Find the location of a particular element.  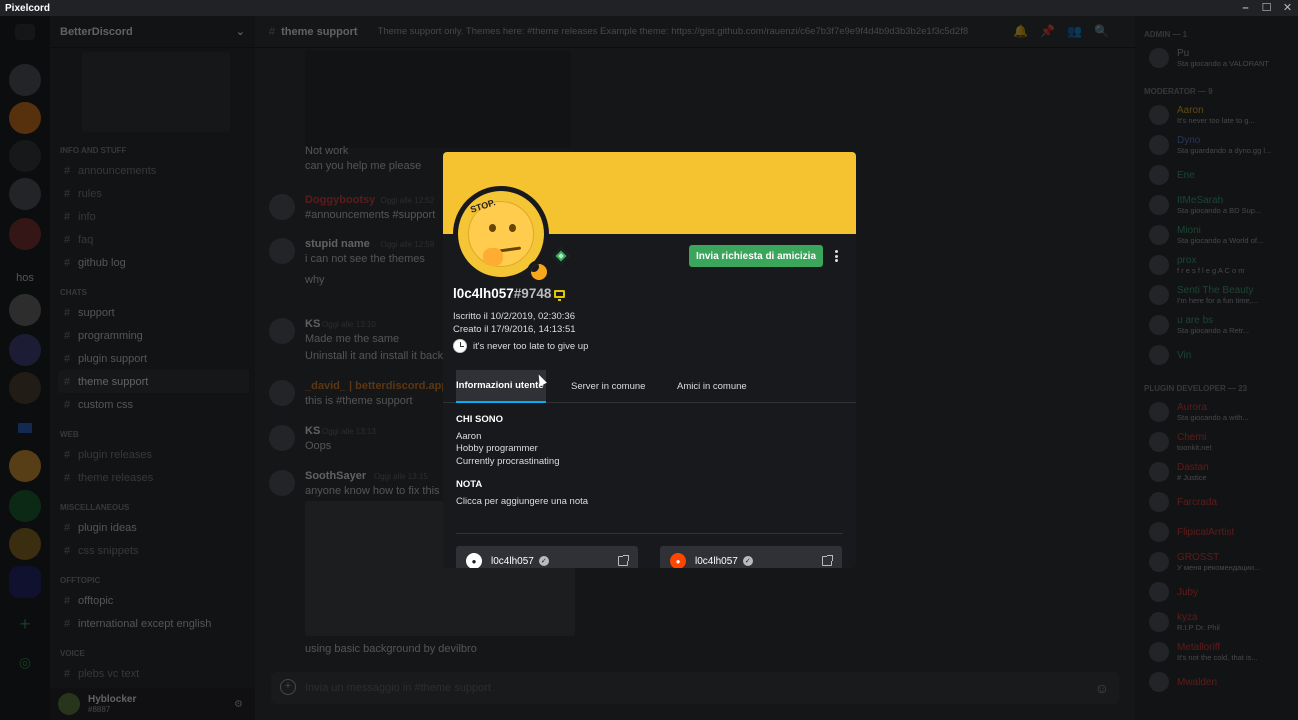

channel-item: # international except english is located at coordinates (152, 623).